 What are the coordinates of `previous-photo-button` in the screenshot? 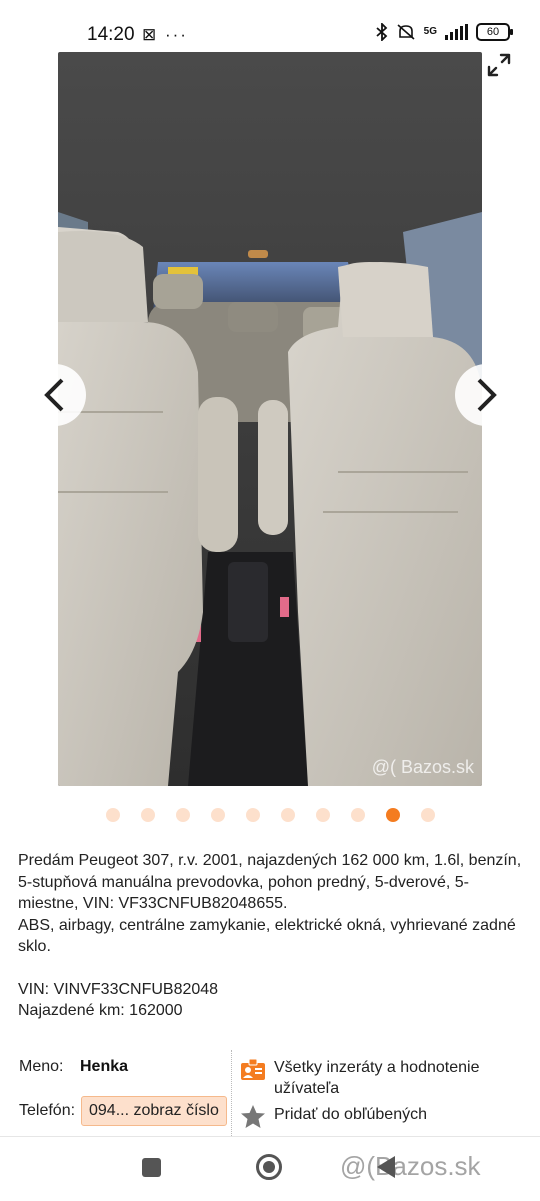 It's located at (55, 395).